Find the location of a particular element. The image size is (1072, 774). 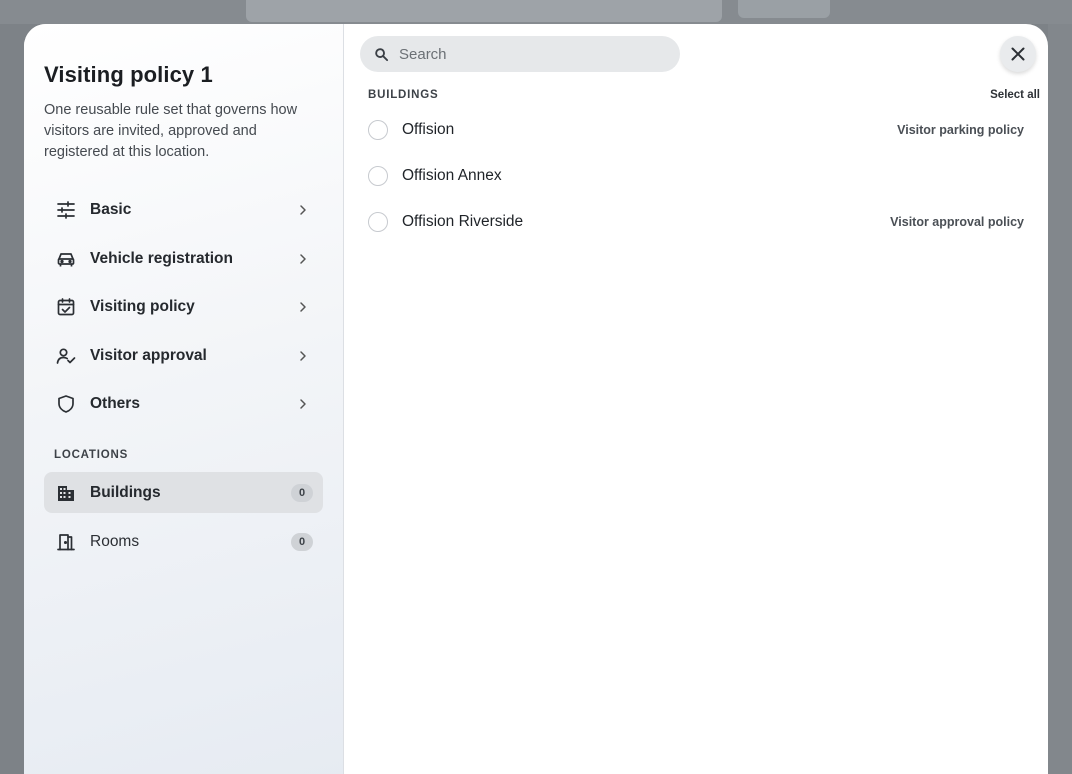

close-icon is located at coordinates (1018, 54).